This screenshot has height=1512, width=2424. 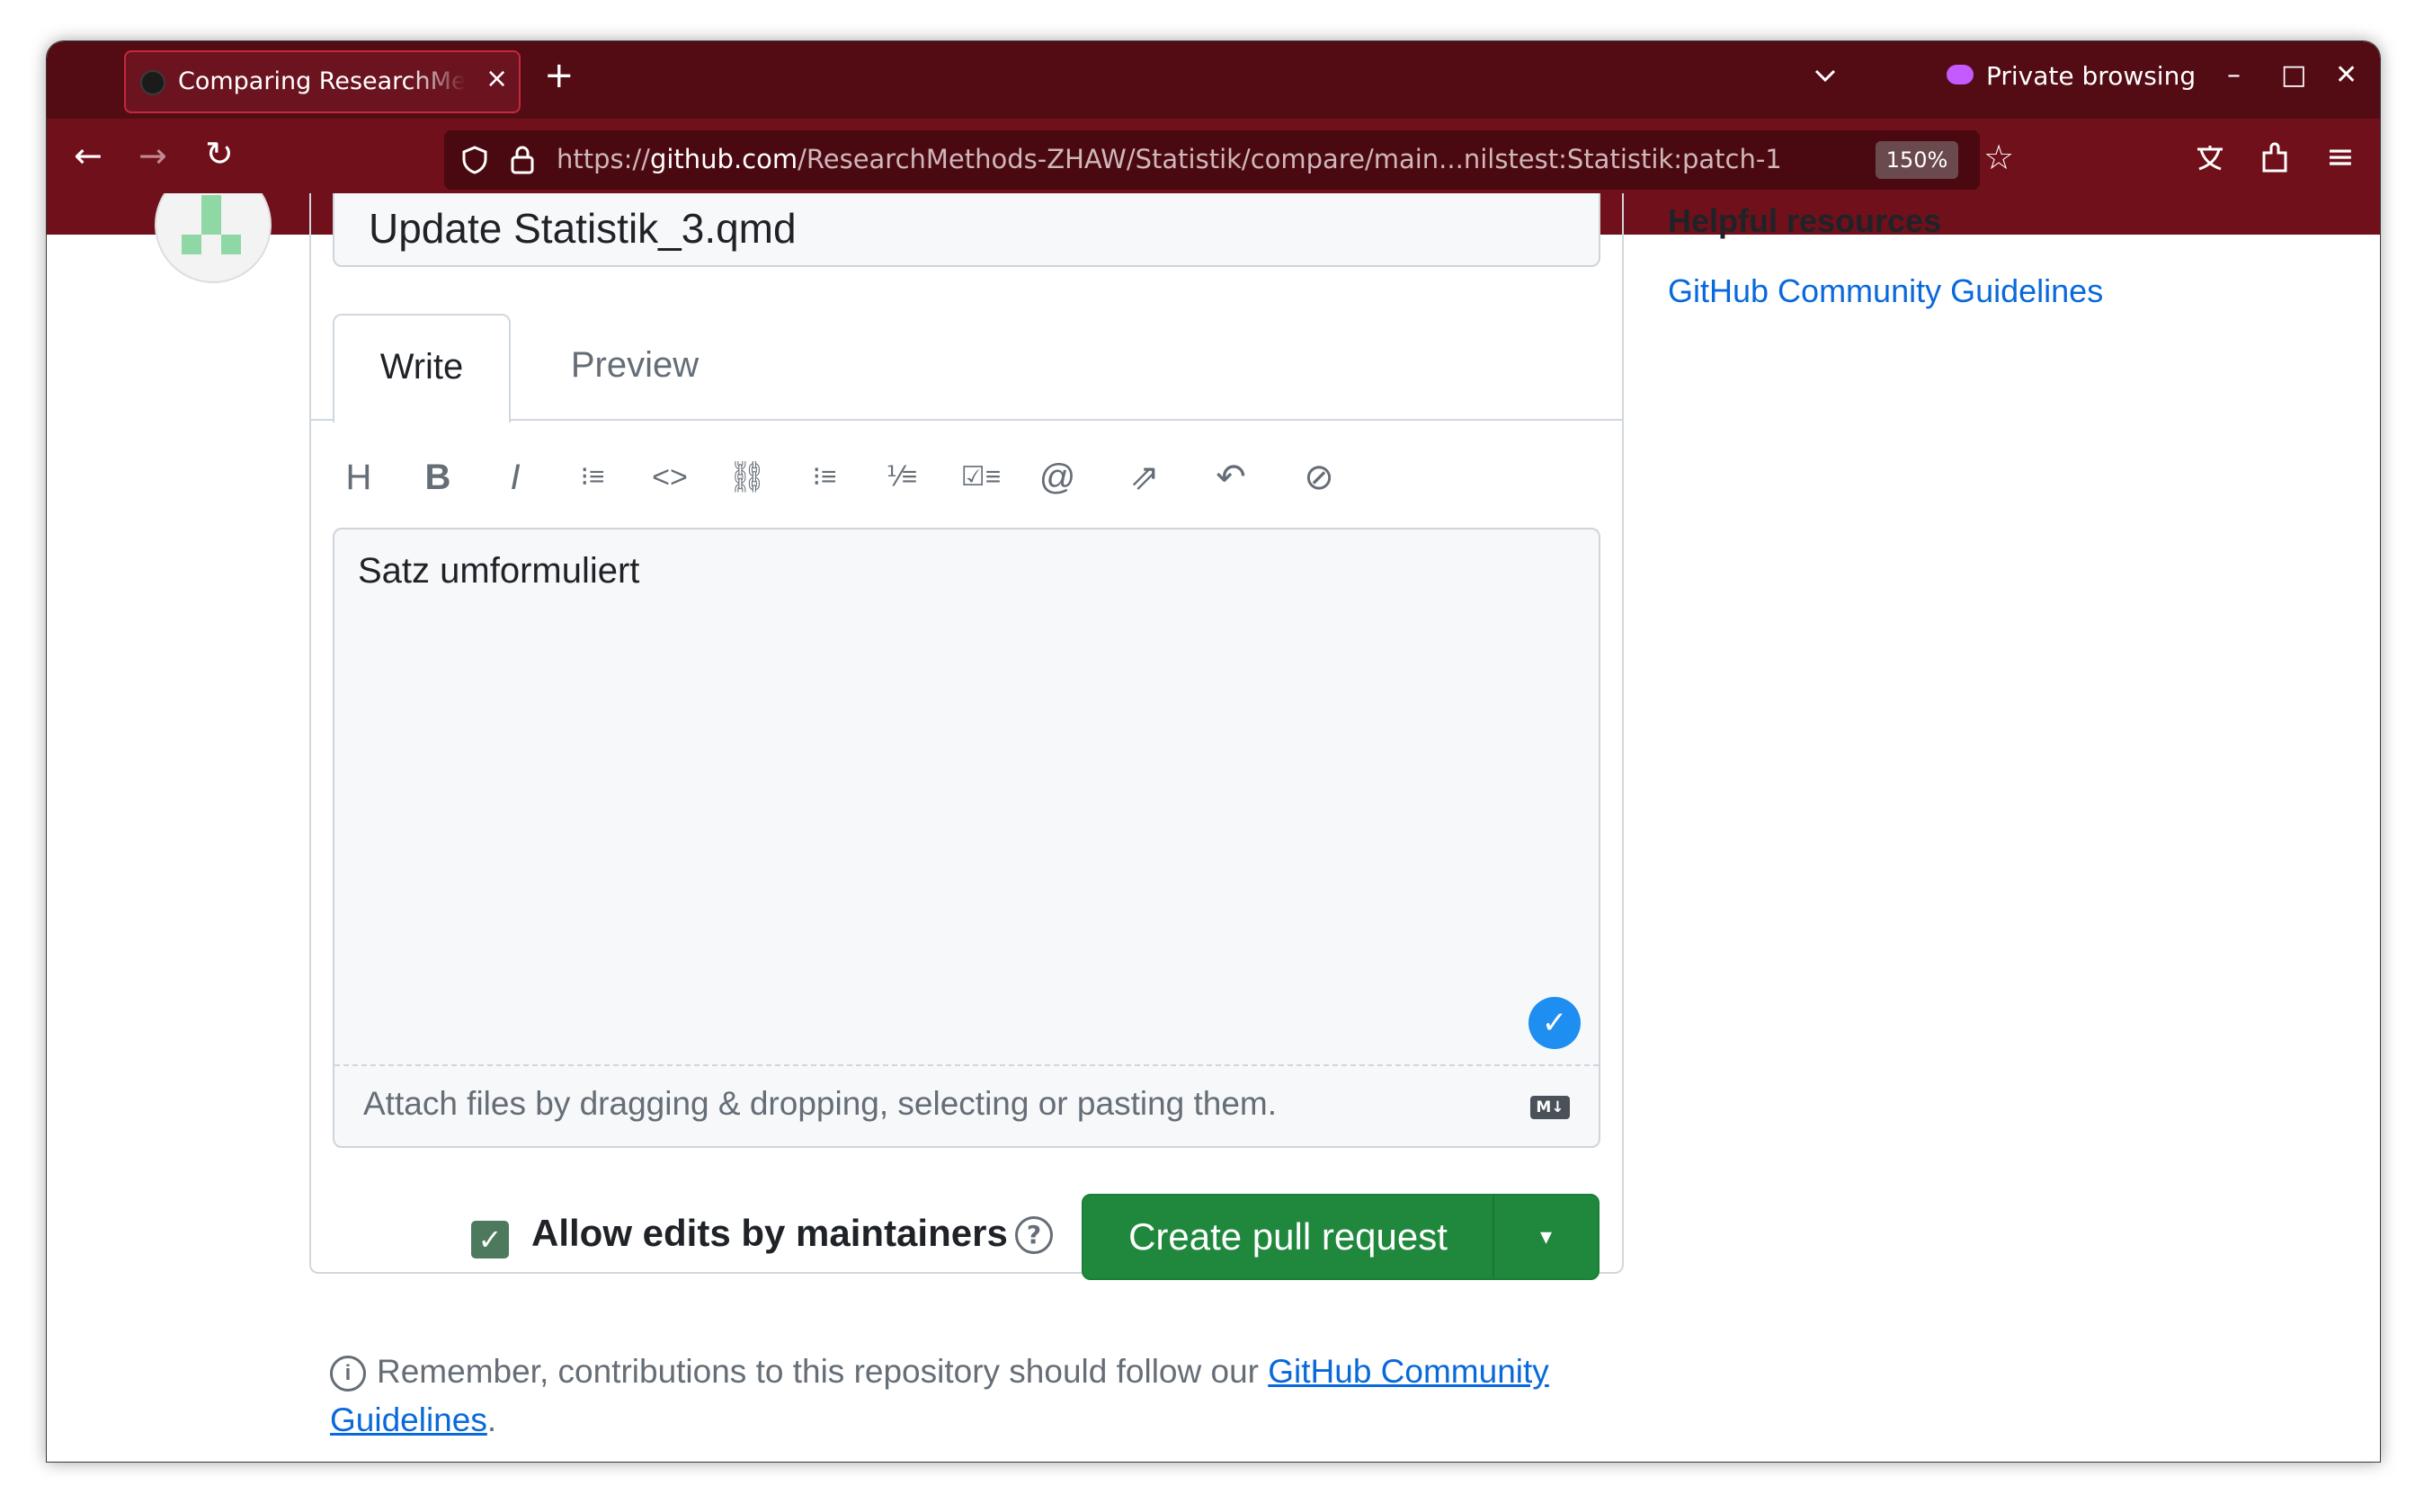 What do you see at coordinates (2210, 158) in the screenshot?
I see `translate-icon` at bounding box center [2210, 158].